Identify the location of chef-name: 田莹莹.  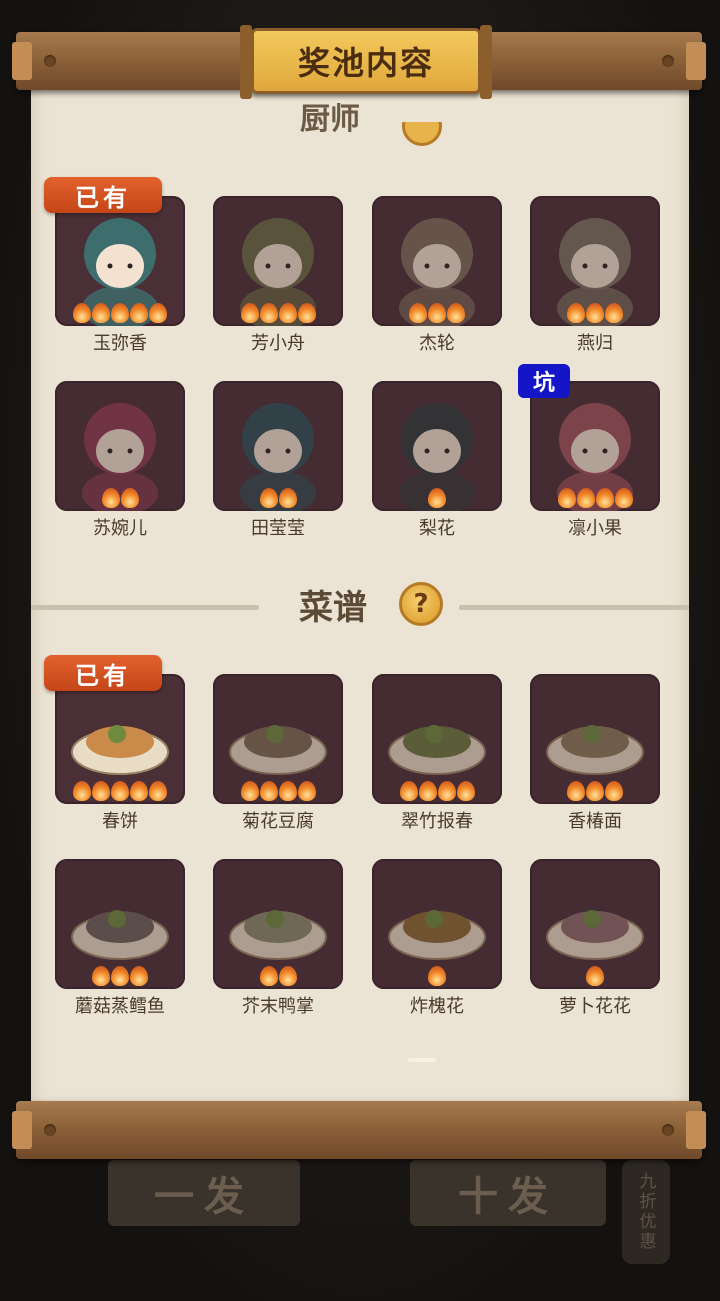
(278, 528).